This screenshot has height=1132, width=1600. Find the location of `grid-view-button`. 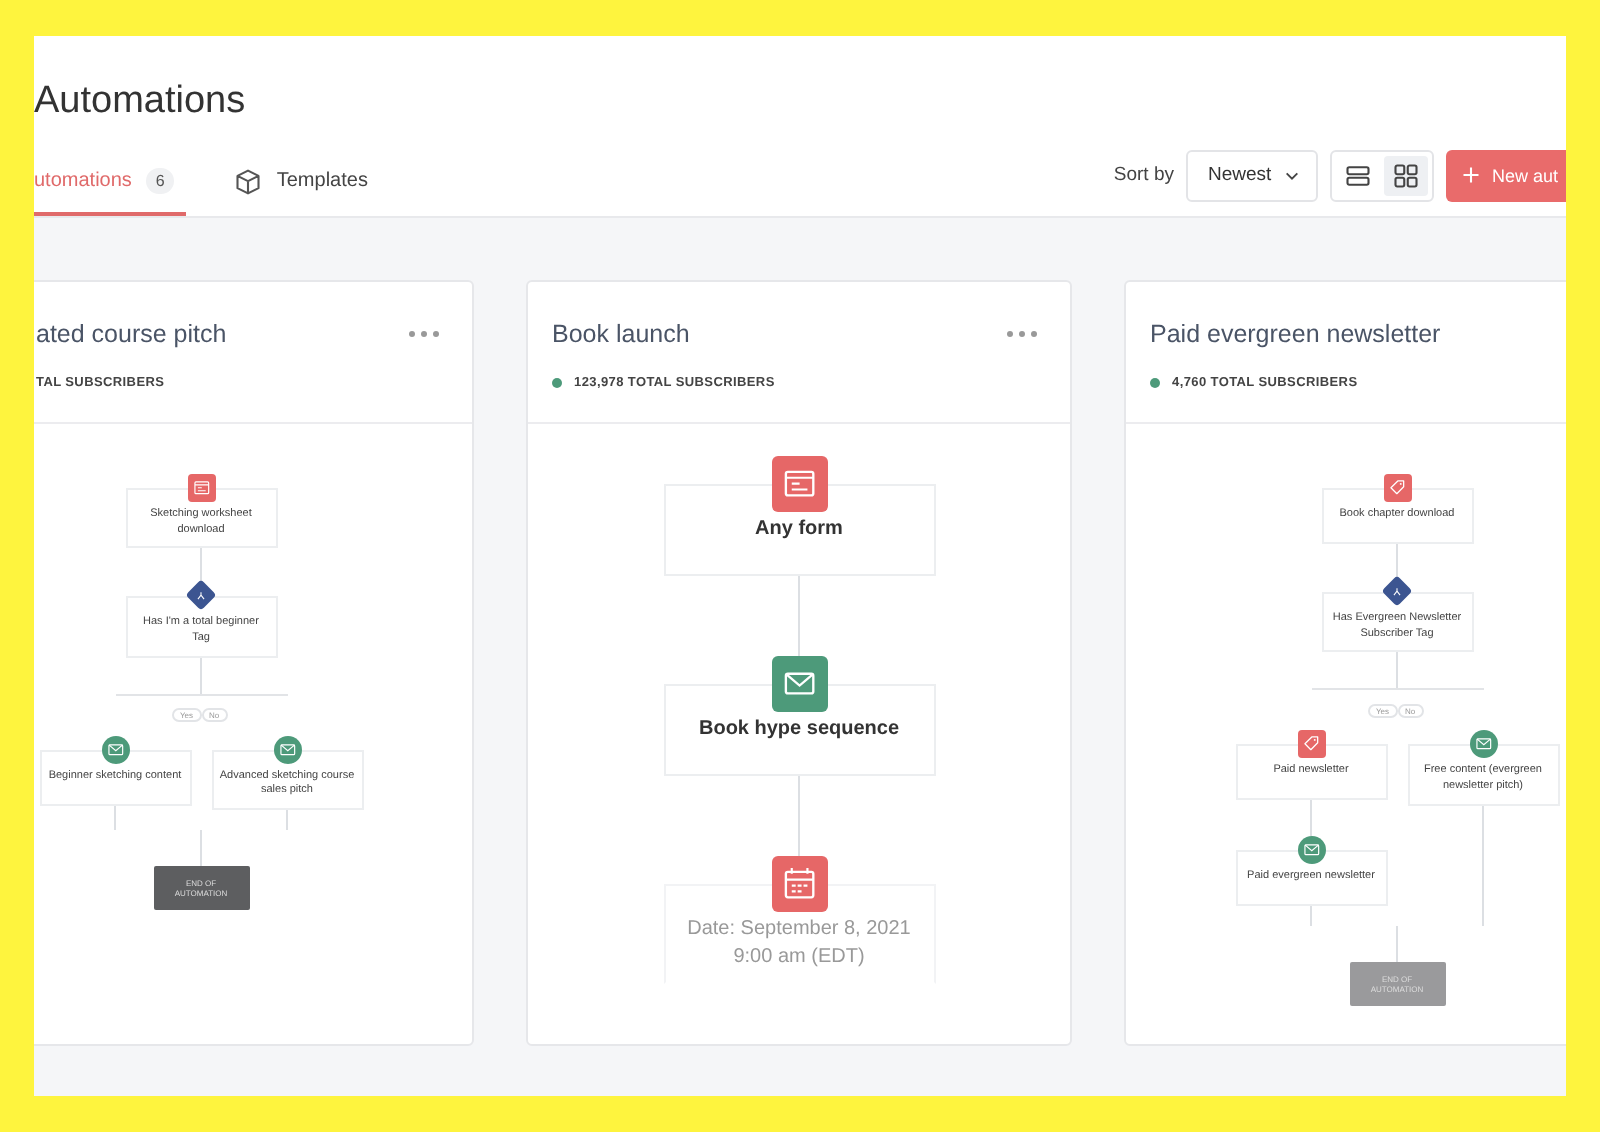

grid-view-button is located at coordinates (1406, 175).